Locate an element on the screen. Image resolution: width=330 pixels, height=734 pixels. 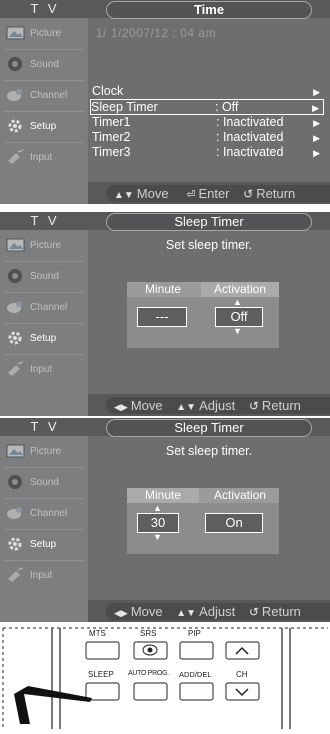
enter-hint: Enter is located at coordinates (214, 193).